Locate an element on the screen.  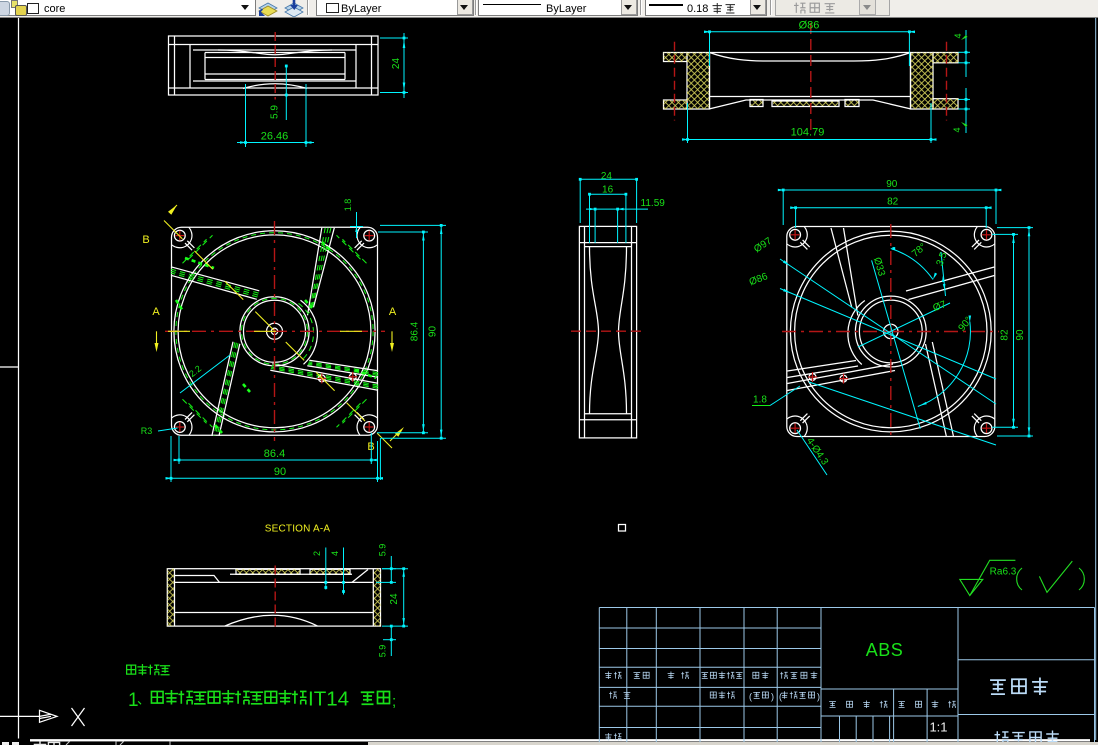
svg-text: 2 is located at coordinates (317, 553).